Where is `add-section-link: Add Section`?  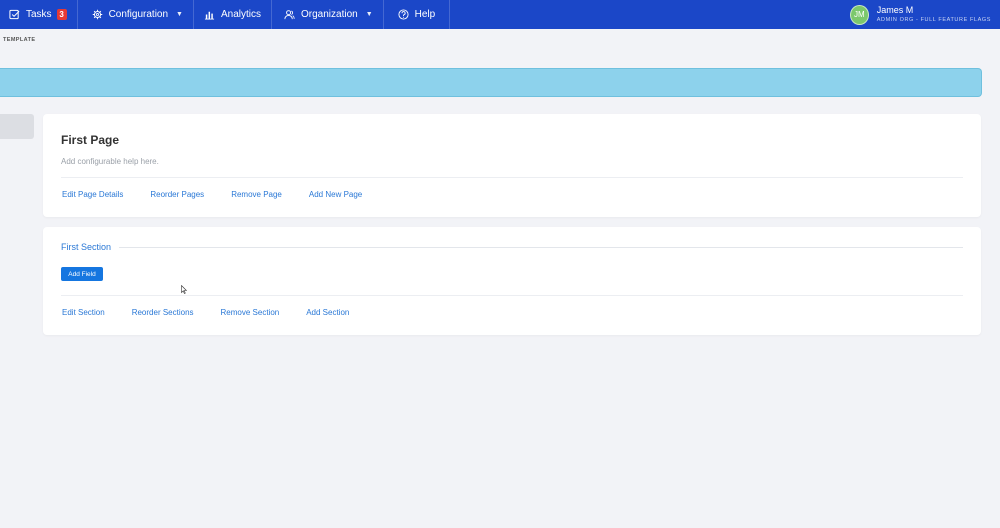
add-section-link: Add Section is located at coordinates (327, 312).